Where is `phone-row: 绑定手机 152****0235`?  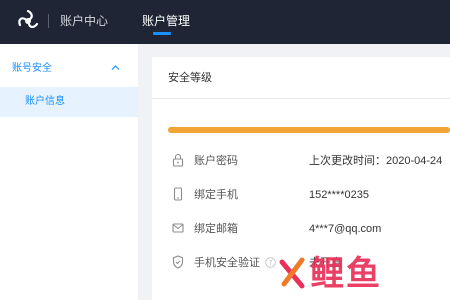 phone-row: 绑定手机 152****0235 is located at coordinates (301, 195).